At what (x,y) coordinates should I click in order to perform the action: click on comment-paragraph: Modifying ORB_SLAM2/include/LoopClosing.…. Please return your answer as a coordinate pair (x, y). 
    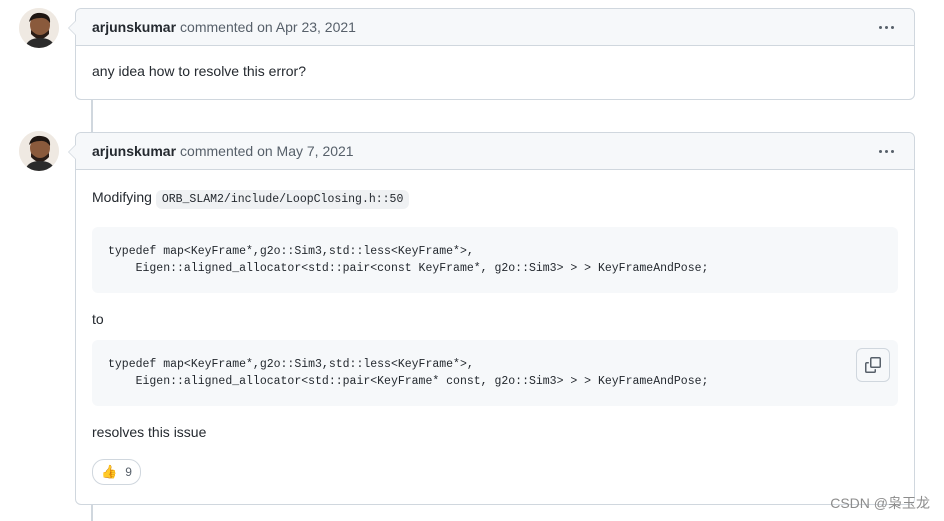
    Looking at the image, I should click on (495, 198).